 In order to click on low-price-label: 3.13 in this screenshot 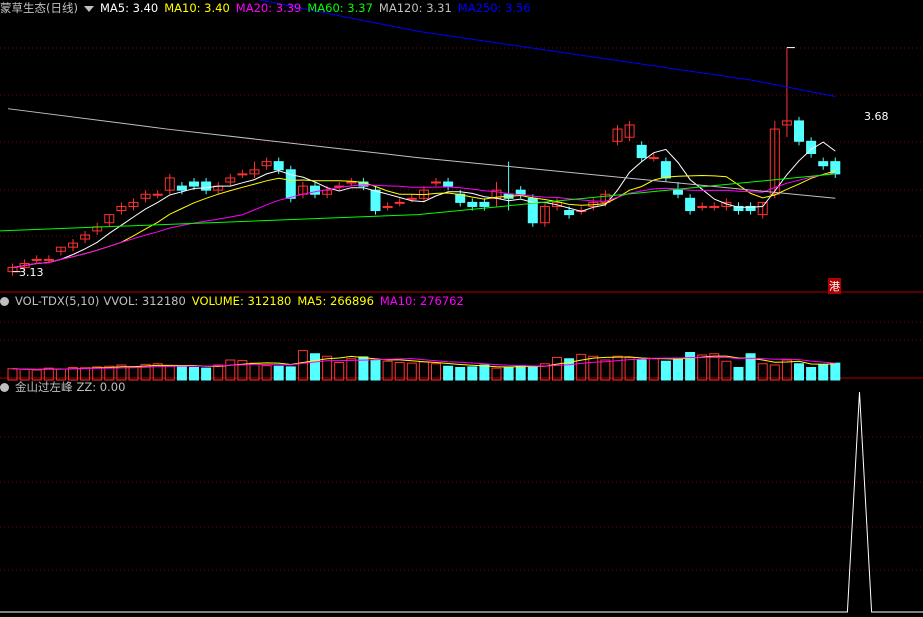, I will do `click(31, 272)`.